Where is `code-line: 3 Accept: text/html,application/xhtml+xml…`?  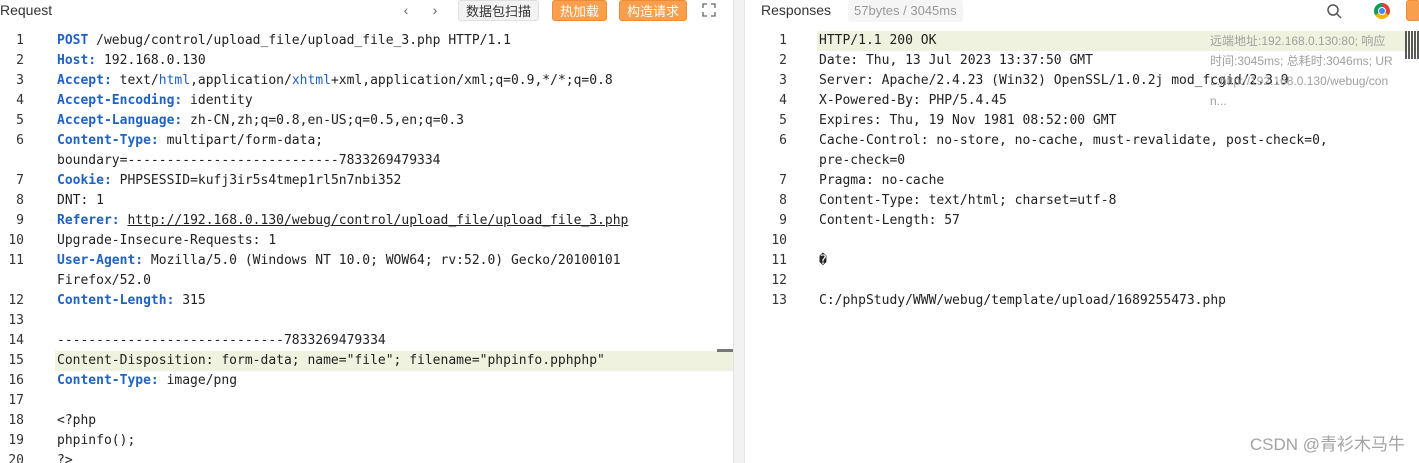
code-line: 3 Accept: text/html,application/xhtml+xml… is located at coordinates (366, 81).